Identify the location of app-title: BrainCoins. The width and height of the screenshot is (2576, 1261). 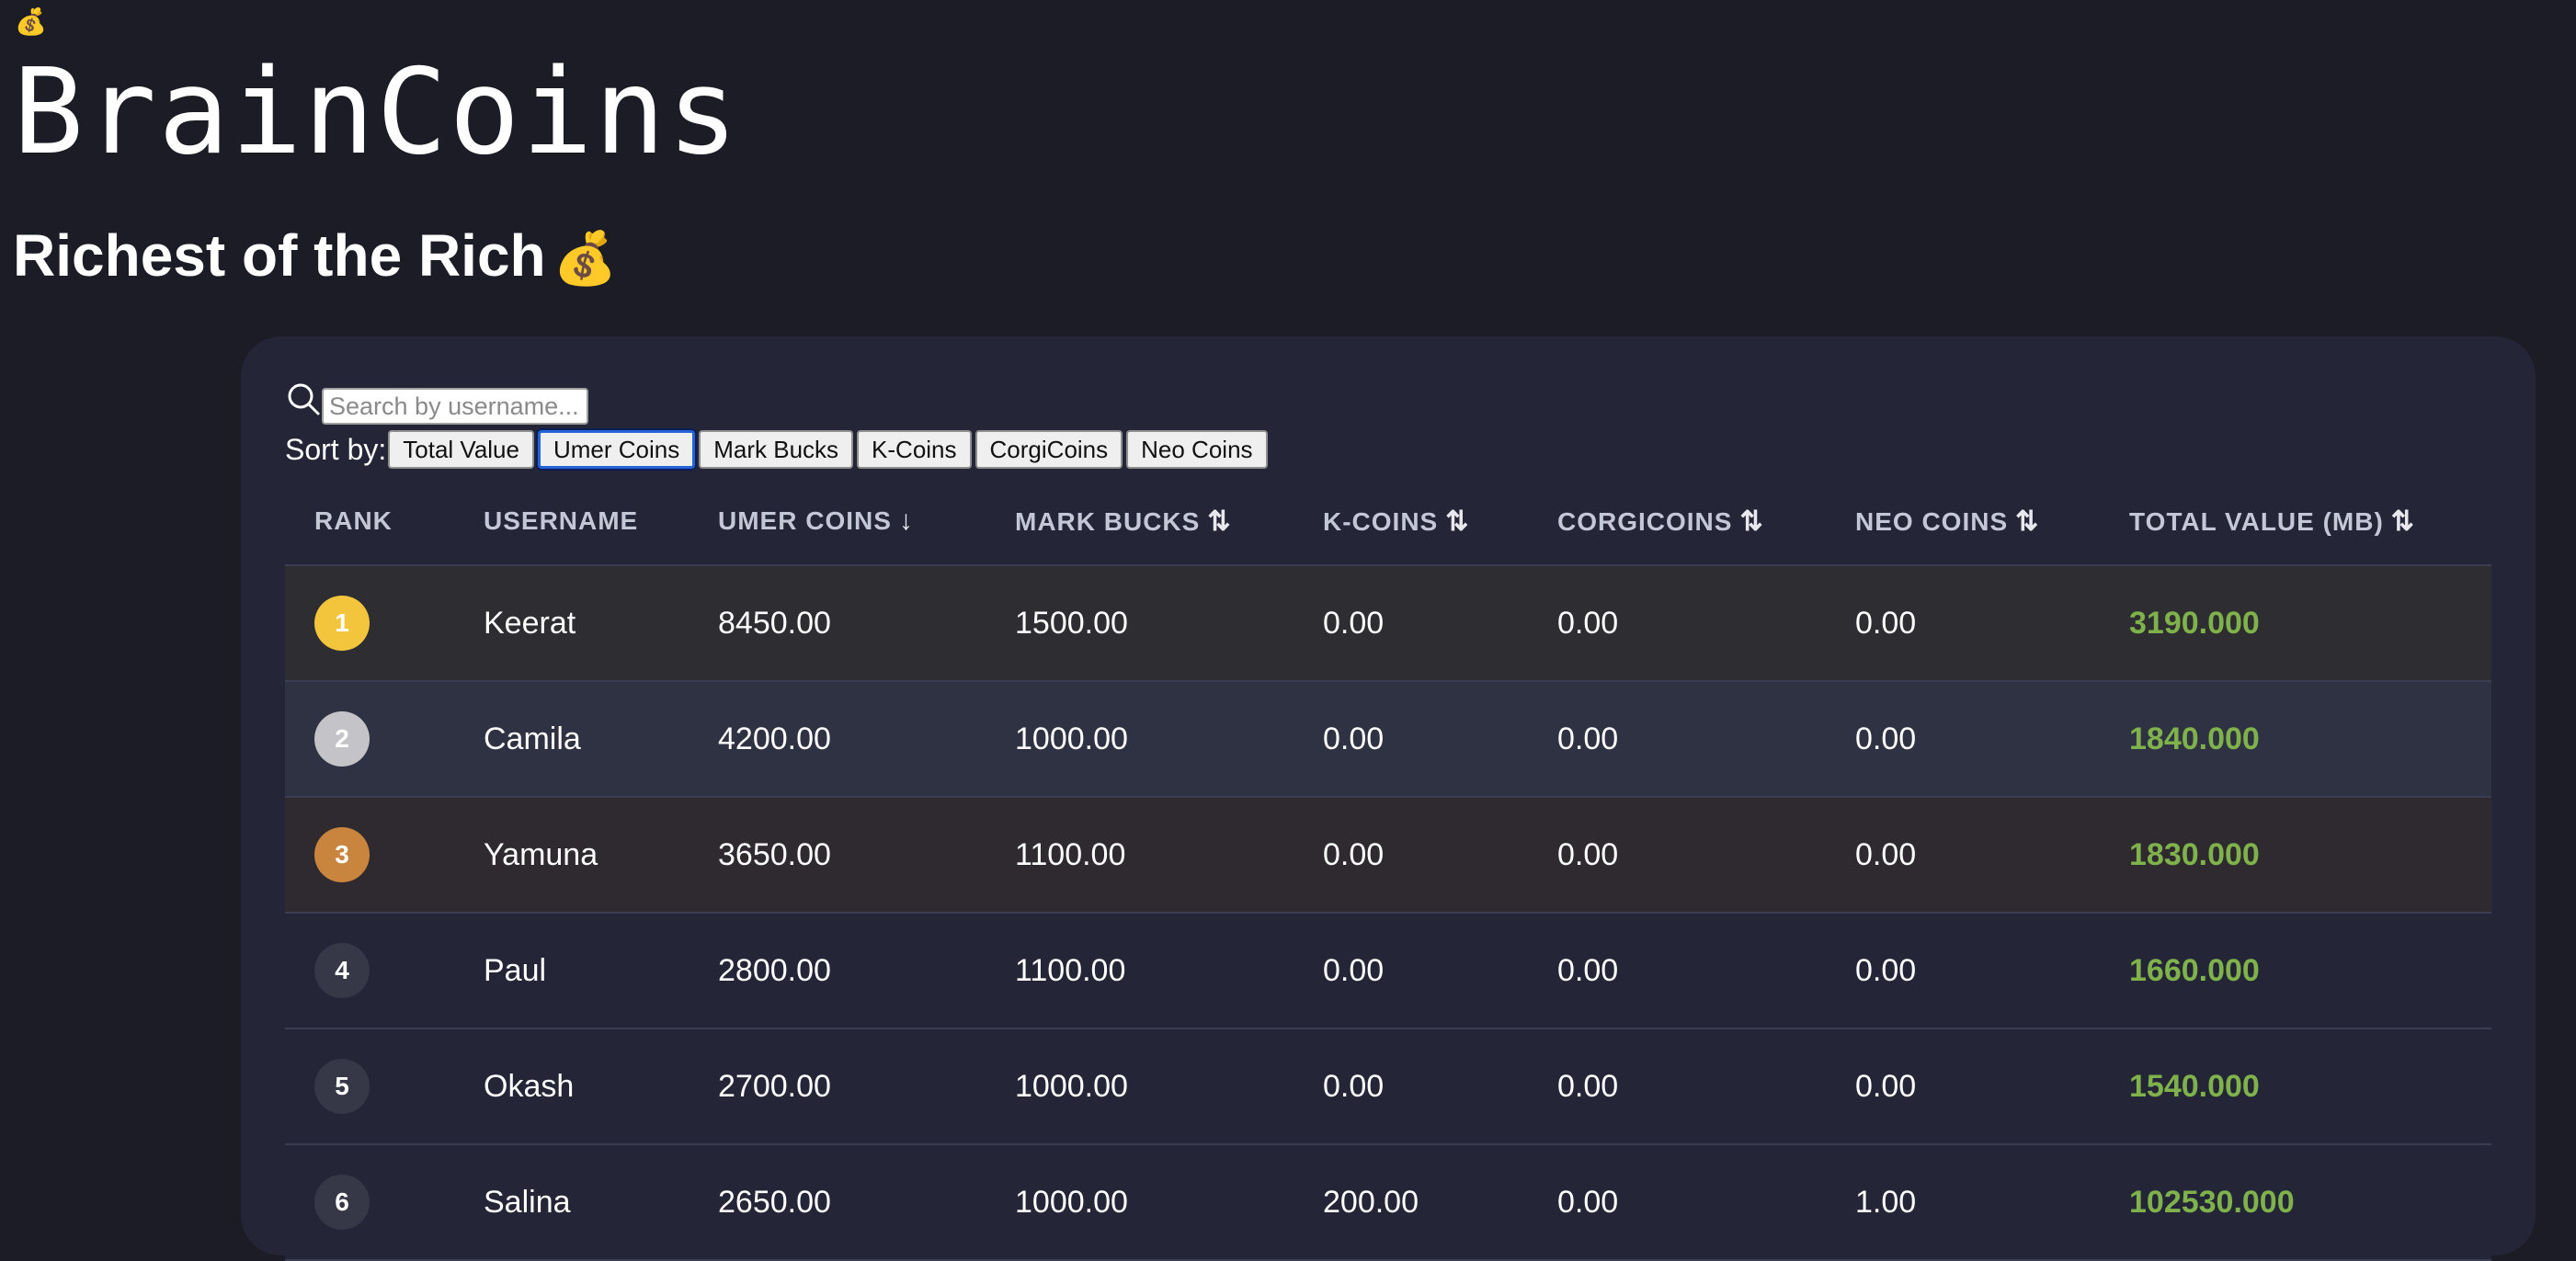
(376, 112).